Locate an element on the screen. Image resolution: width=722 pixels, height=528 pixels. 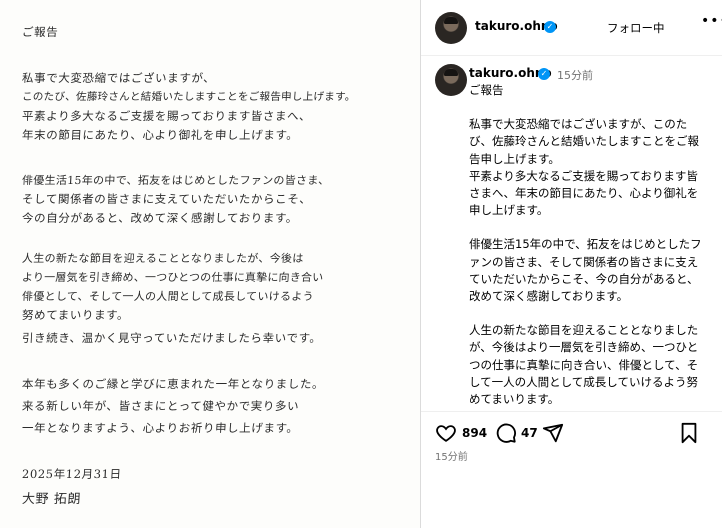
letter-line: 平素より多大なるご支援を賜っております皆さまへ、 is located at coordinates (166, 116).